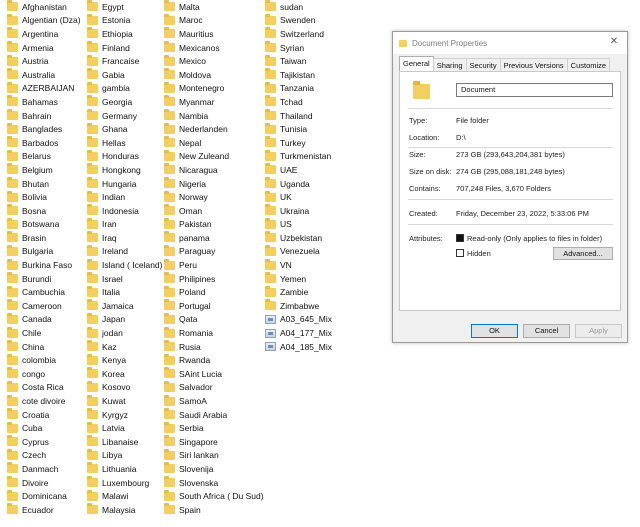  Describe the element at coordinates (44, 238) in the screenshot. I see `file-list-item: Brasin` at that location.